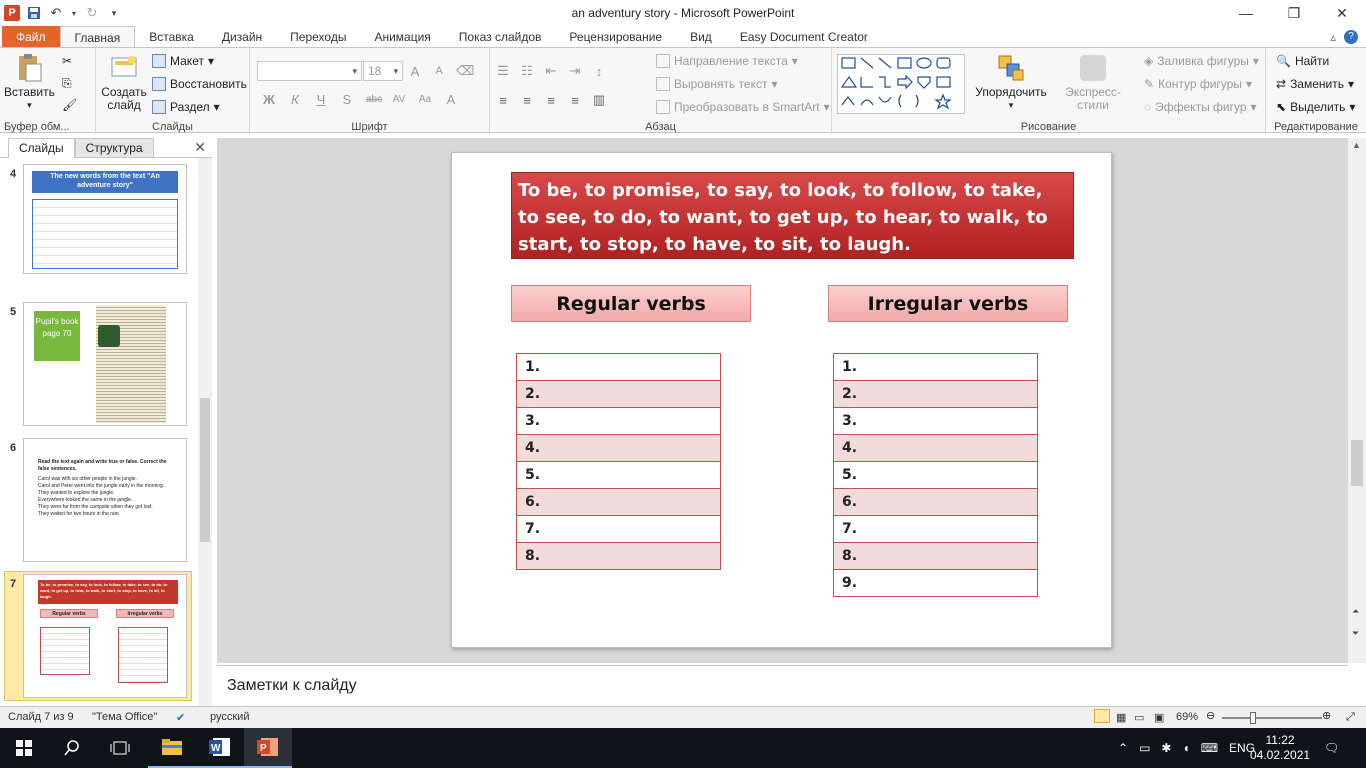  What do you see at coordinates (402, 37) in the screenshot?
I see `tab-animation: Анимация` at bounding box center [402, 37].